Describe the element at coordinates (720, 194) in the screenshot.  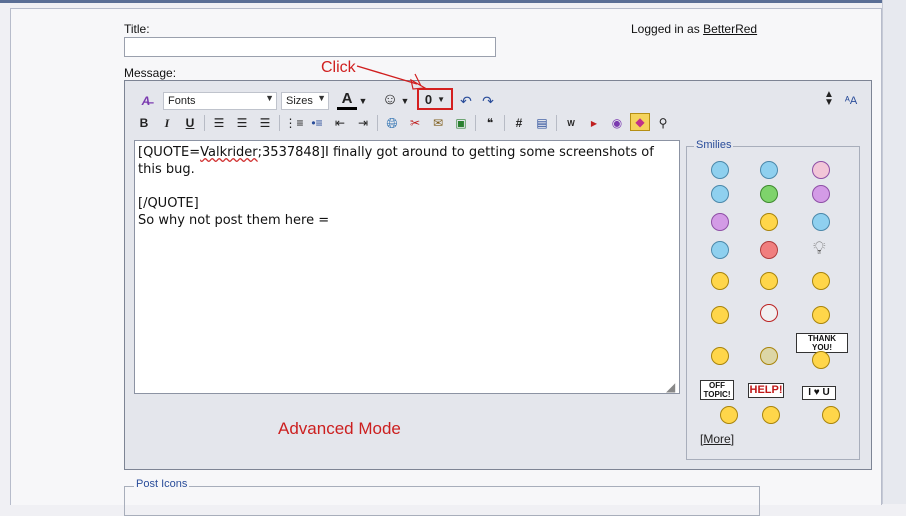
I see `smilie-wink-icon` at that location.